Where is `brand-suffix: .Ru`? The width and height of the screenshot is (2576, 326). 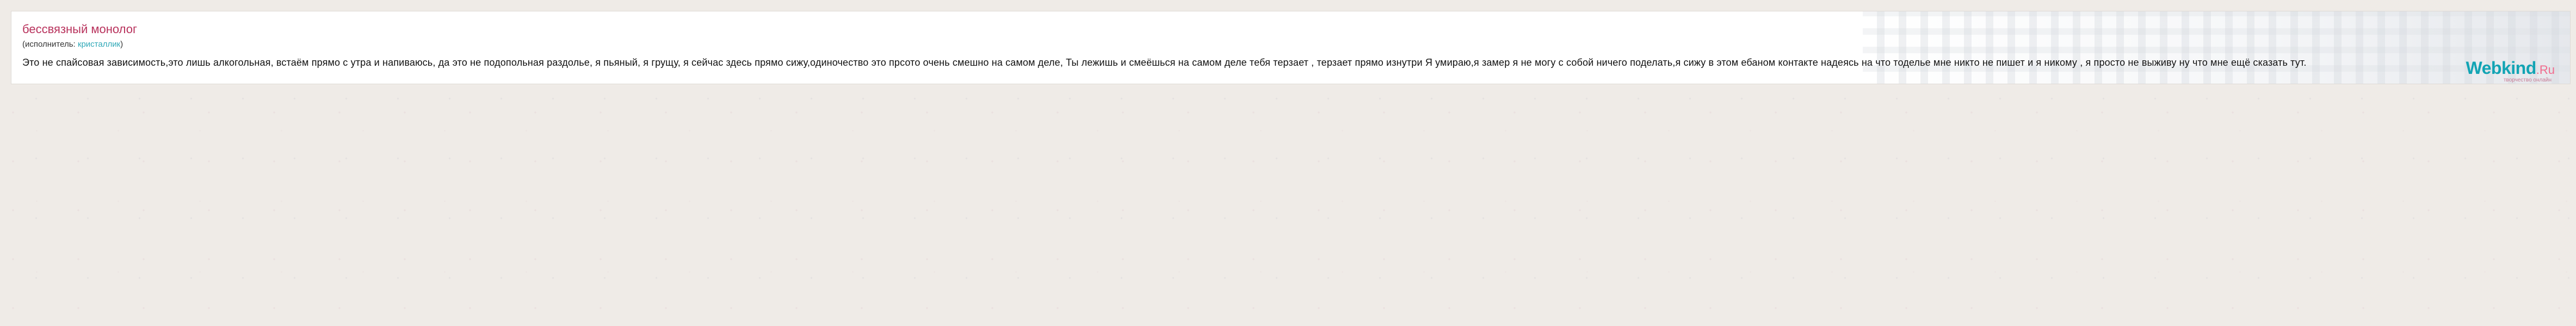 brand-suffix: .Ru is located at coordinates (2545, 70).